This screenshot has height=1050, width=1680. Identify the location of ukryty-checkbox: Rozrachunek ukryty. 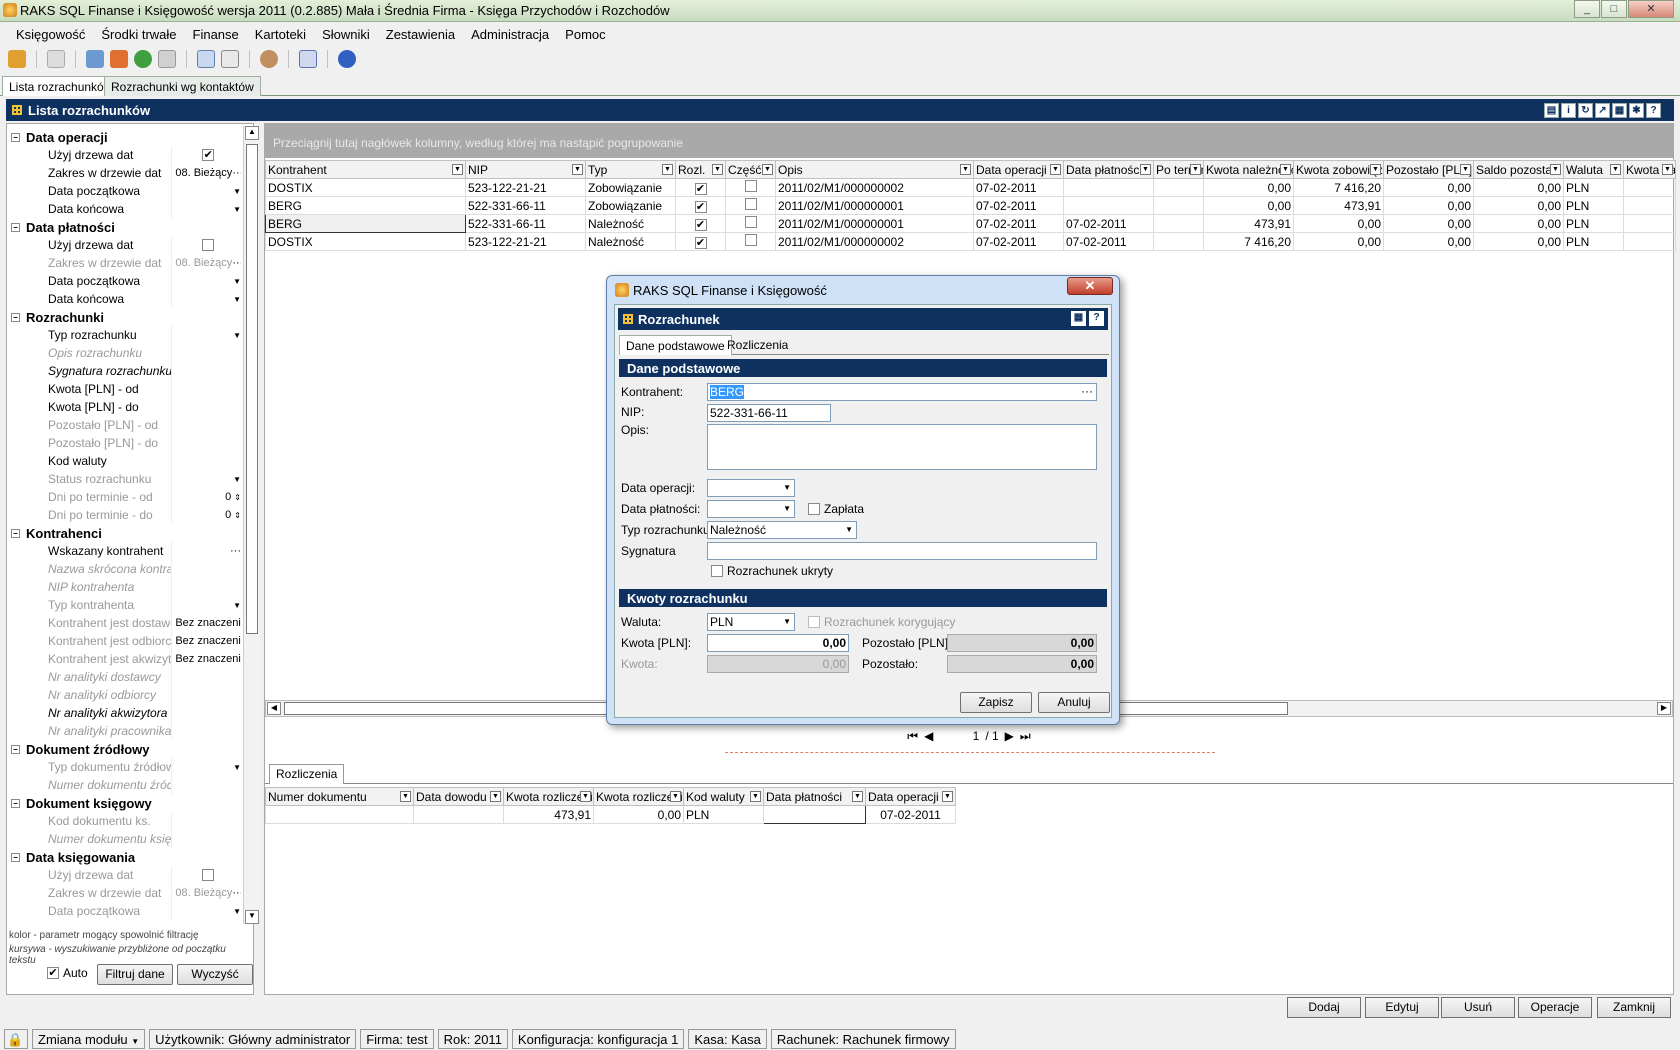
(772, 571).